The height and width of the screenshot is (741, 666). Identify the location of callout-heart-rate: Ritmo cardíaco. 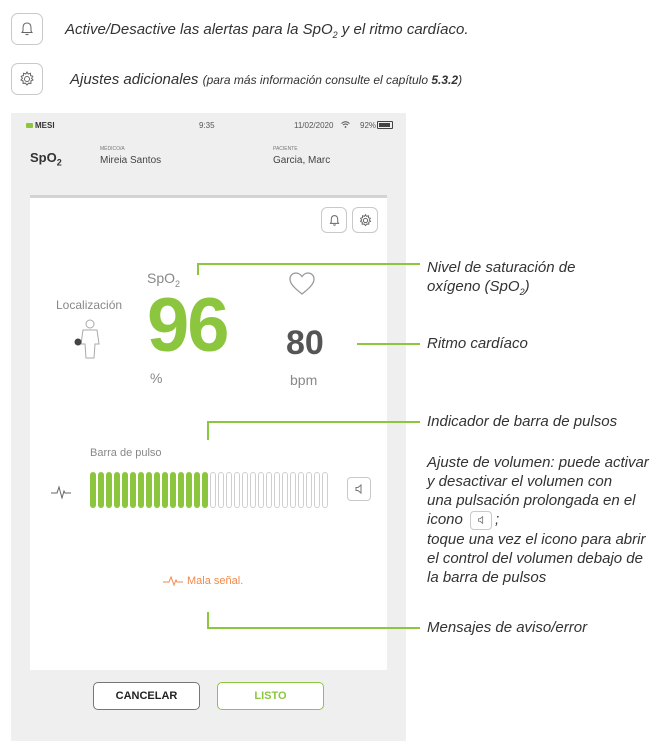
(477, 343).